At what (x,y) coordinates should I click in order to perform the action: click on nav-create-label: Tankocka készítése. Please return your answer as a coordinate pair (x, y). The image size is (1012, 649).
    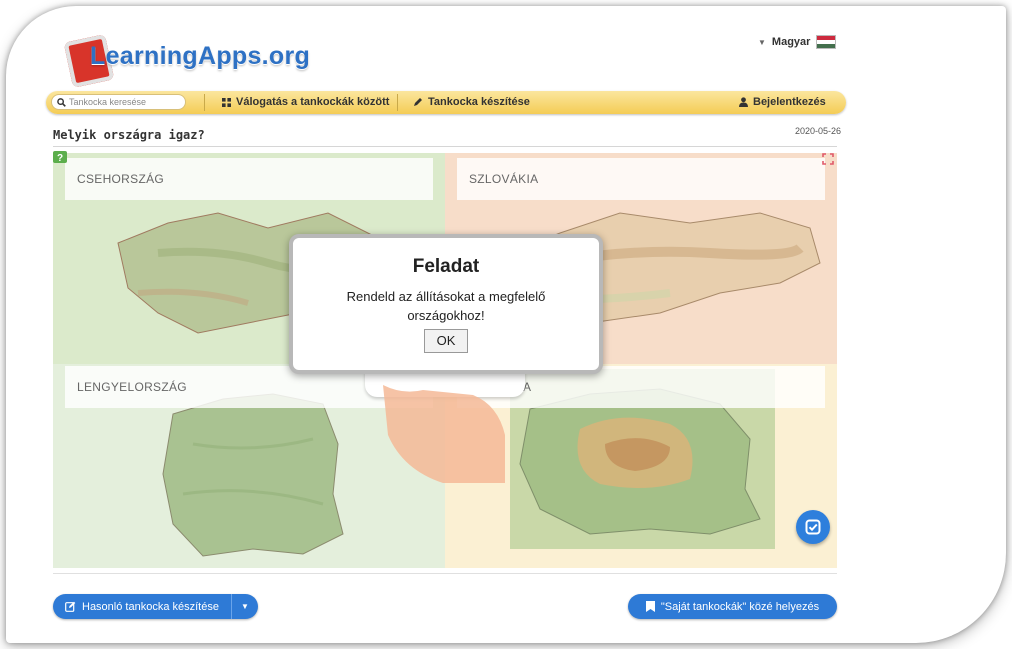
    Looking at the image, I should click on (479, 102).